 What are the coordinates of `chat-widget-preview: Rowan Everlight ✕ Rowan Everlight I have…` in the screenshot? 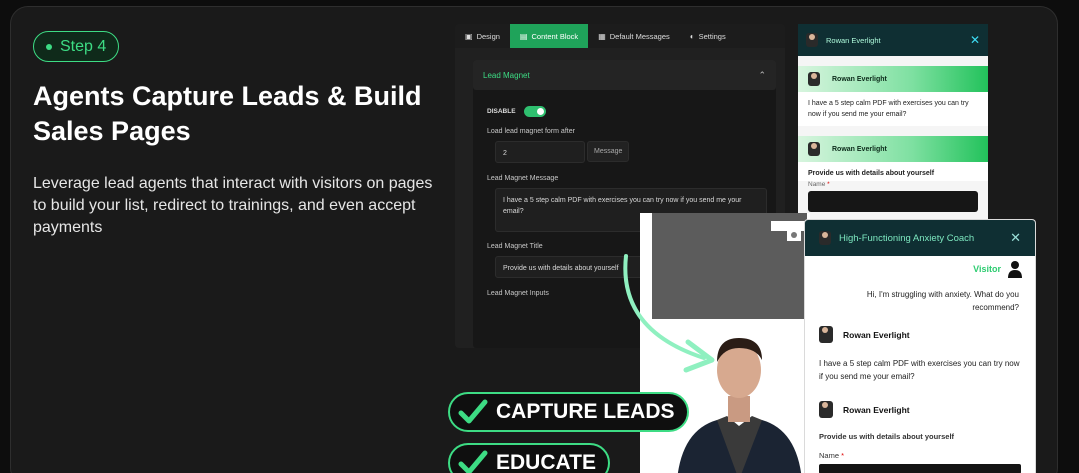 It's located at (893, 121).